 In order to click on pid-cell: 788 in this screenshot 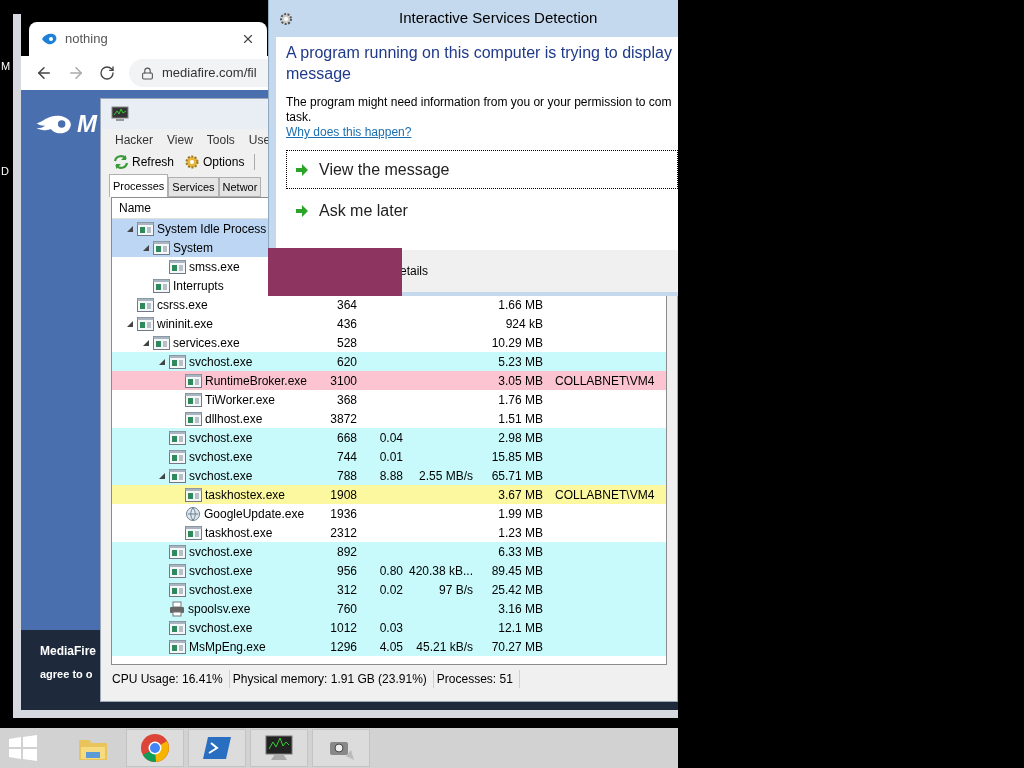, I will do `click(346, 475)`.